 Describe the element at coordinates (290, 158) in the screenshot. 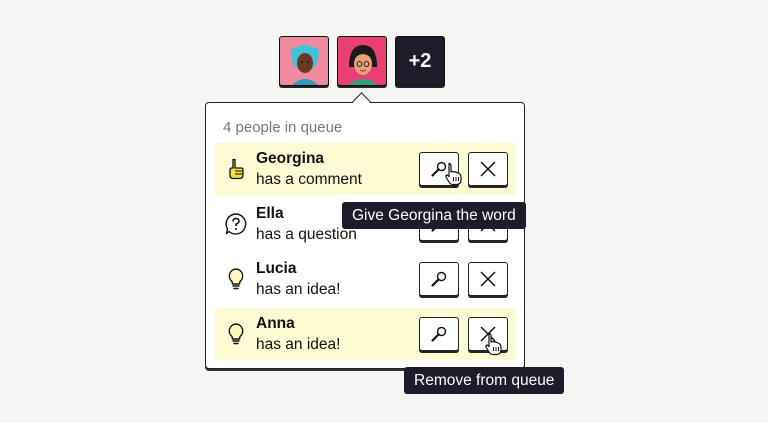

I see `participant-name: Georgina` at that location.